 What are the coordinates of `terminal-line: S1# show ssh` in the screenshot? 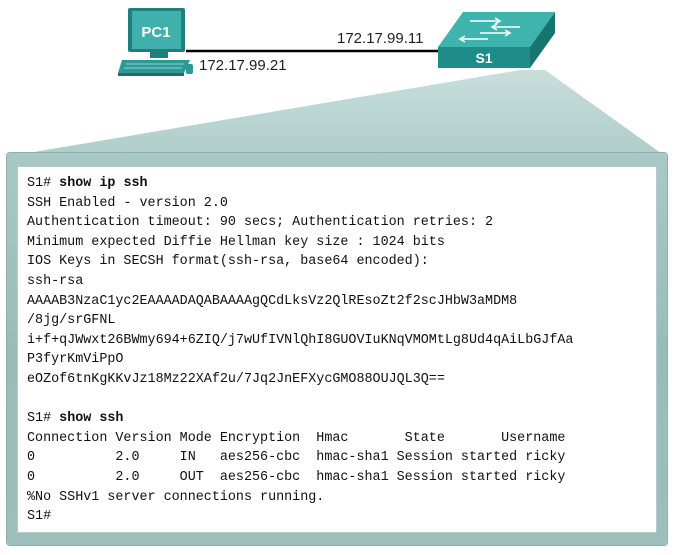 It's located at (341, 419).